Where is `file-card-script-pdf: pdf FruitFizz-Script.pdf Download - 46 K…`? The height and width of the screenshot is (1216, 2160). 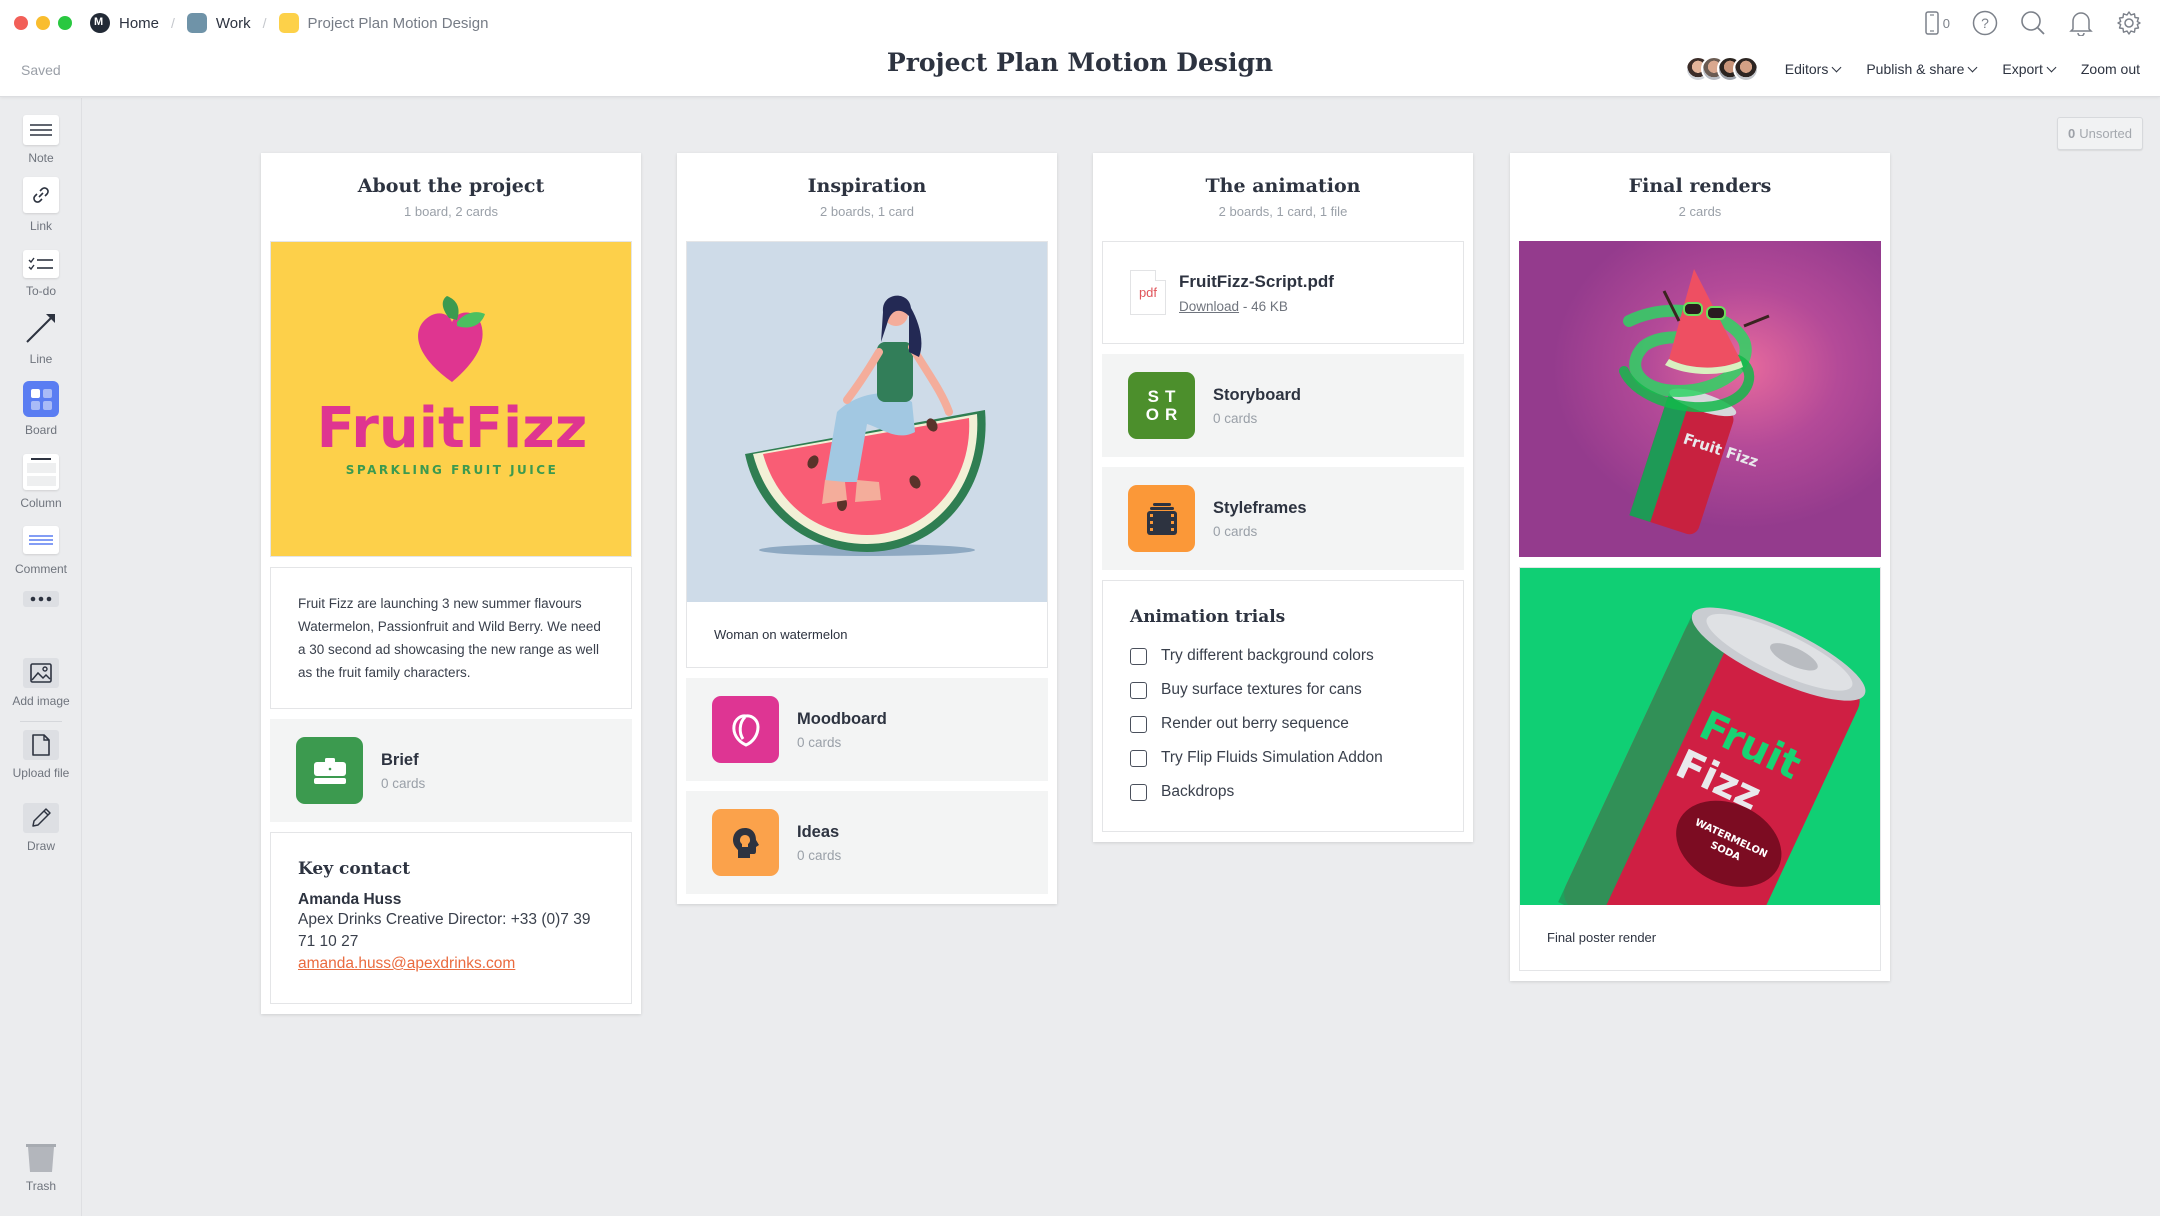
file-card-script-pdf: pdf FruitFizz-Script.pdf Download - 46 K… is located at coordinates (1283, 292).